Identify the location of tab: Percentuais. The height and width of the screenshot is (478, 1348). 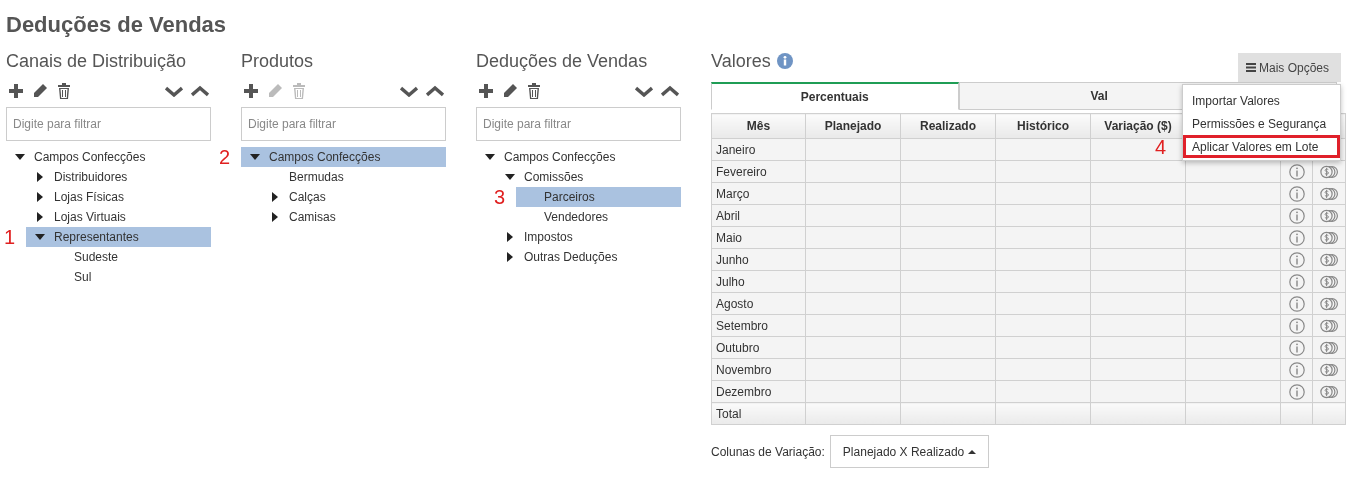
(835, 96).